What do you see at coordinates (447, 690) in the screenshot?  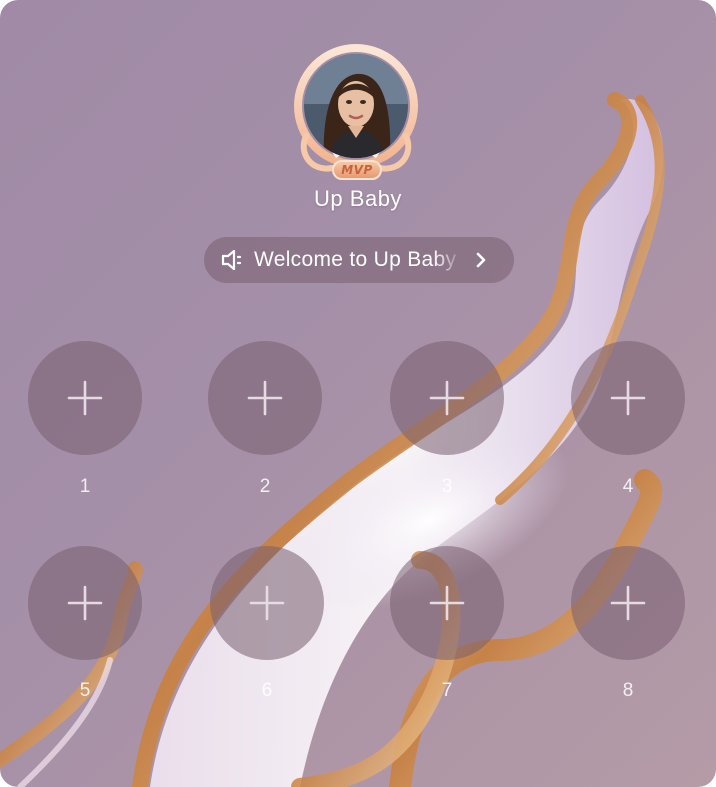 I see `seat-7-label: 7` at bounding box center [447, 690].